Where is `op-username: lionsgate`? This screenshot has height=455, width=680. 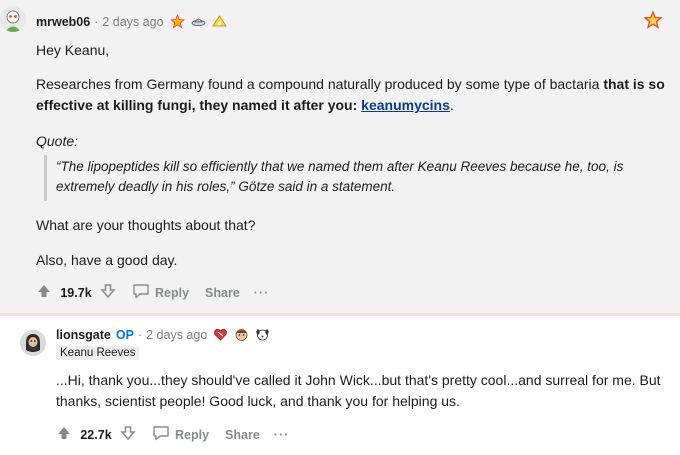
op-username: lionsgate is located at coordinates (83, 335).